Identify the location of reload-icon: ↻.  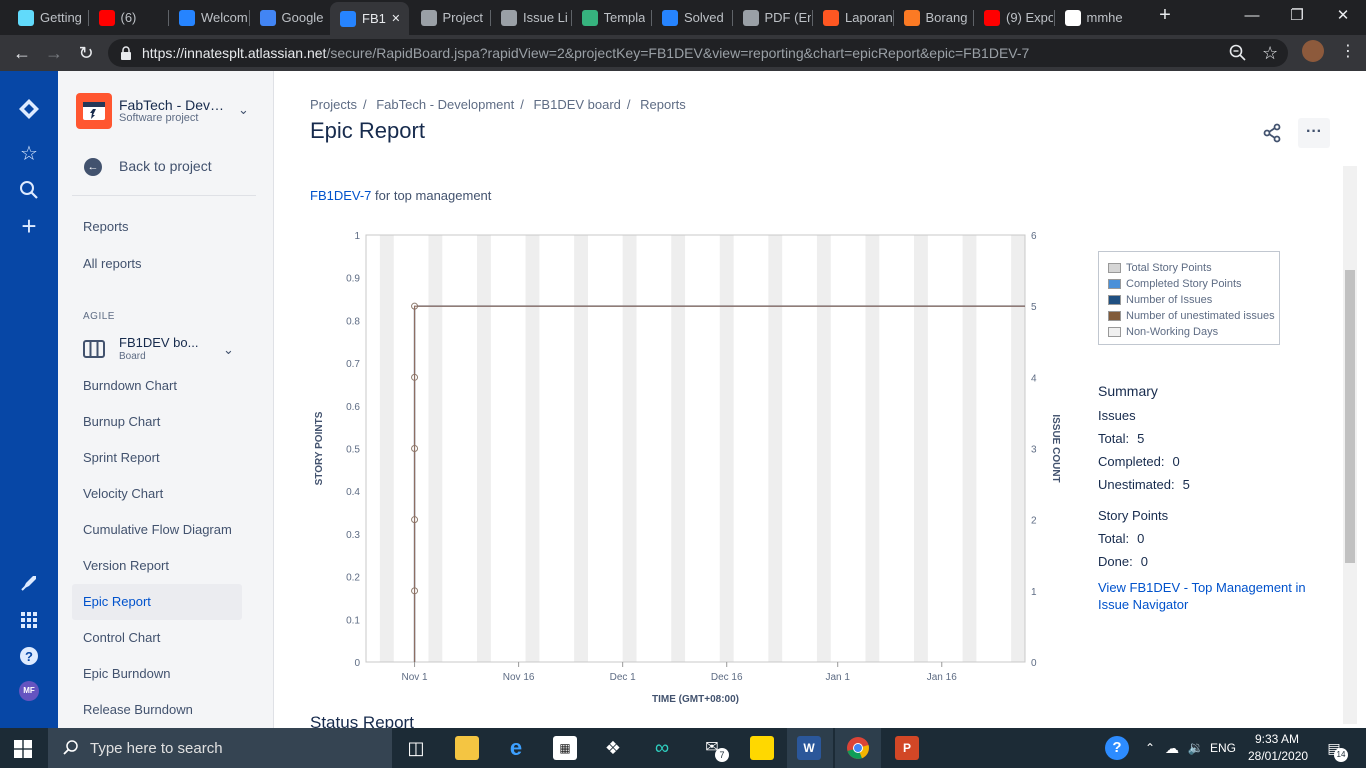
(86, 53).